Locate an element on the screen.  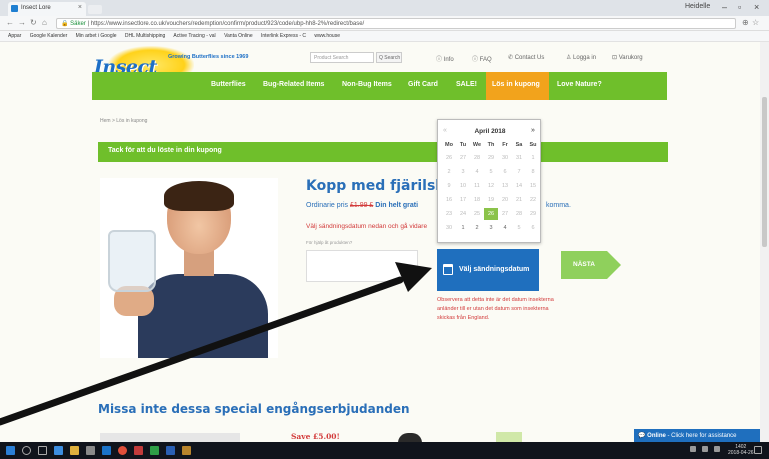
day-cell: 13 is located at coordinates (505, 186).